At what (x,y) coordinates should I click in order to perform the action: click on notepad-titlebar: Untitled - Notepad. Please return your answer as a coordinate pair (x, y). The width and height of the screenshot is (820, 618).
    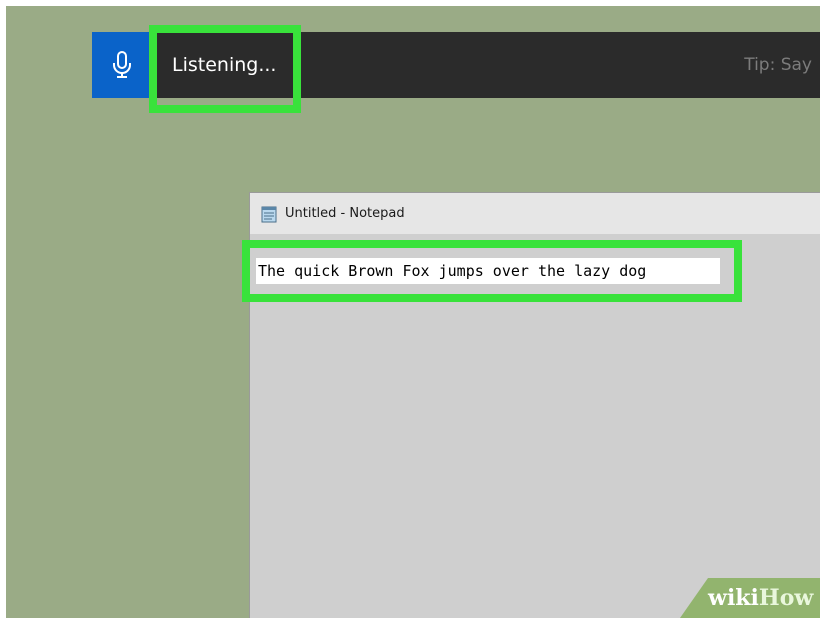
    Looking at the image, I should click on (535, 214).